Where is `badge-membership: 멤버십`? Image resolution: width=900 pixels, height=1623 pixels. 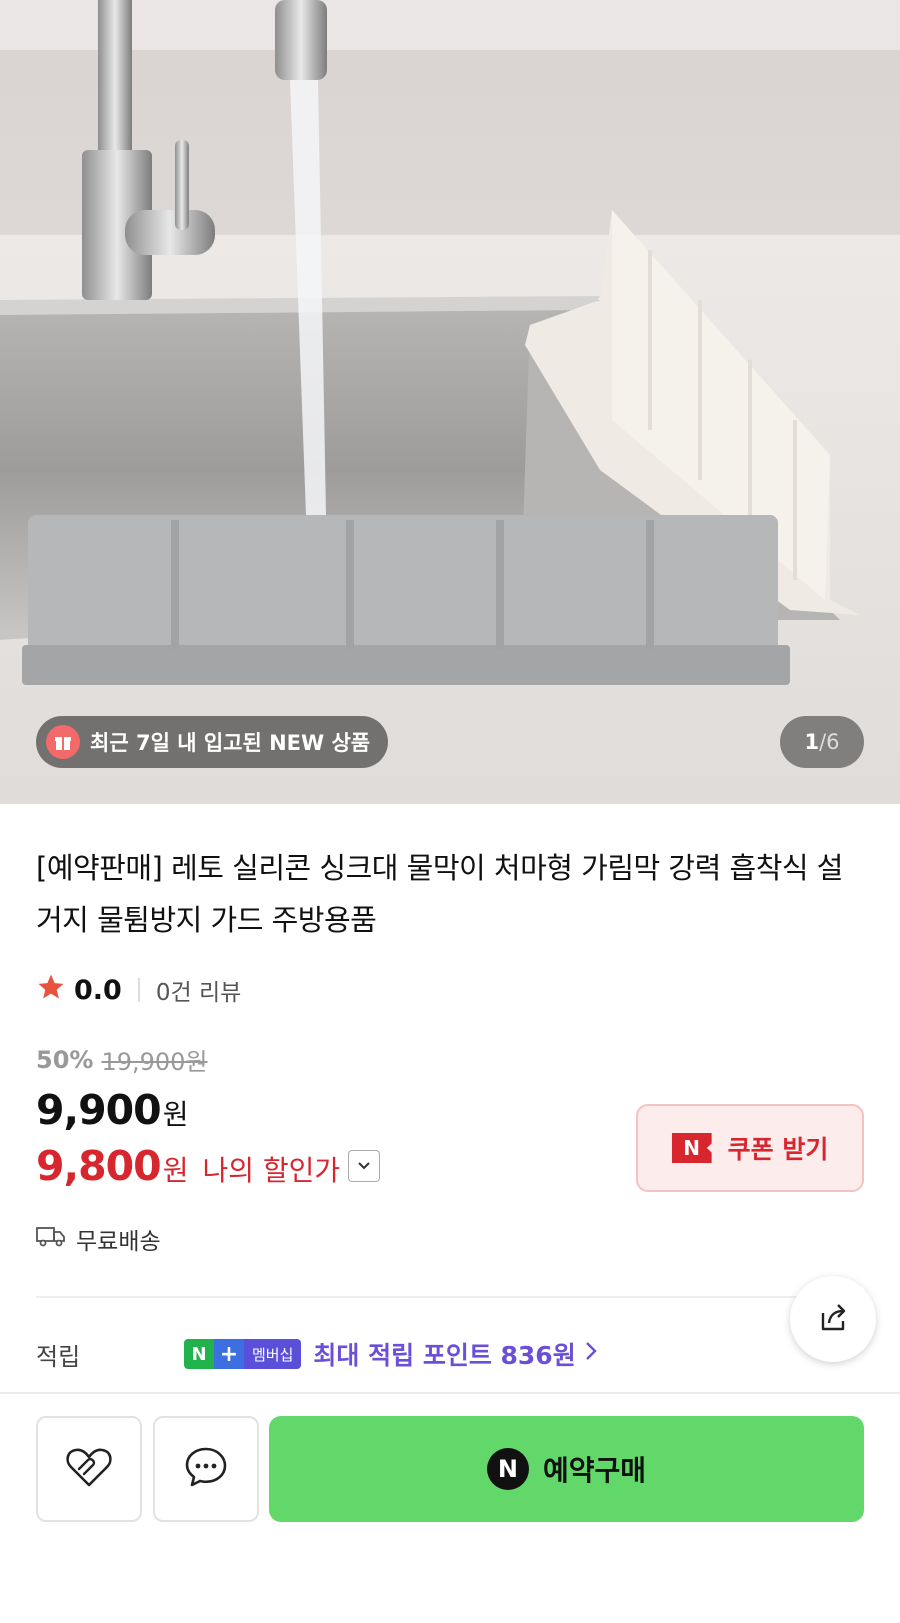
badge-membership: 멤버십 is located at coordinates (273, 1354).